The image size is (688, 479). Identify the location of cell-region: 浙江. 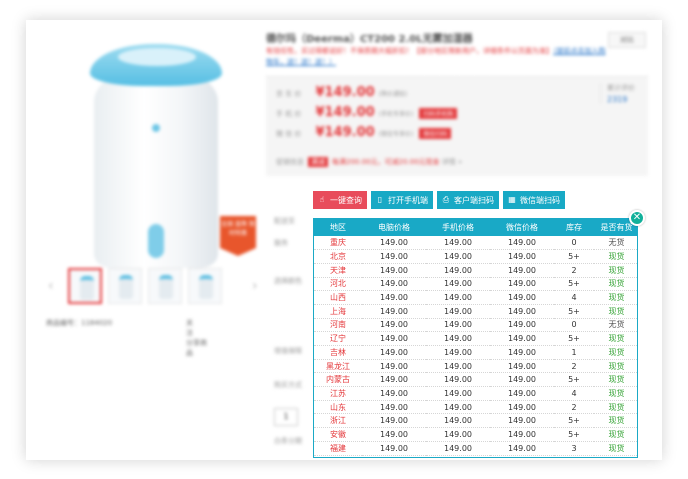
(338, 421).